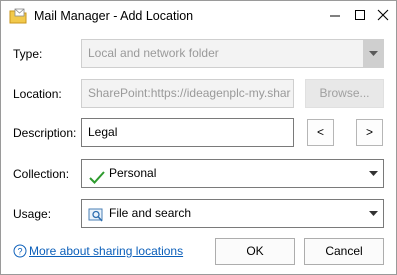 Image resolution: width=397 pixels, height=275 pixels. What do you see at coordinates (255, 251) in the screenshot?
I see `ok-button: OK` at bounding box center [255, 251].